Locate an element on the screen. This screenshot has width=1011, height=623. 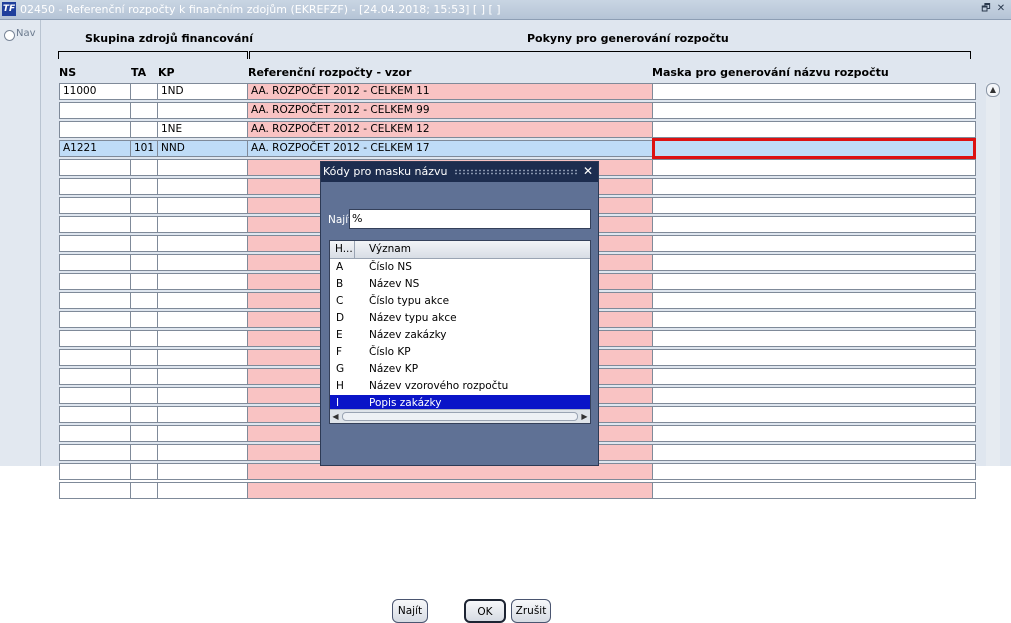
list-item: D Název typu akce is located at coordinates (460, 318).